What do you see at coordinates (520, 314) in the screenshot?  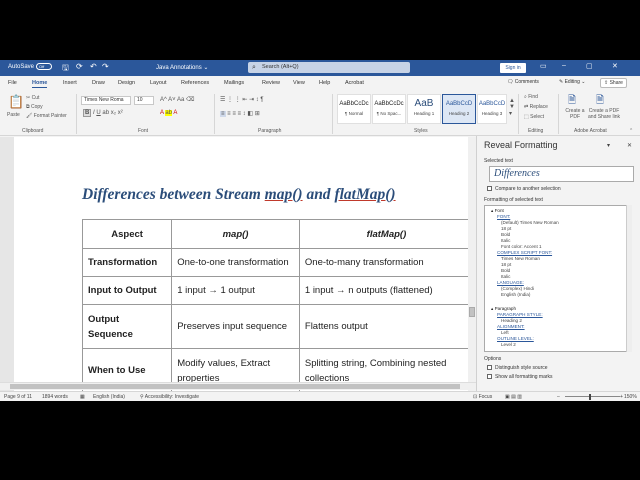 I see `paragraph-style-link: PARAGRAPH STYLE:` at bounding box center [520, 314].